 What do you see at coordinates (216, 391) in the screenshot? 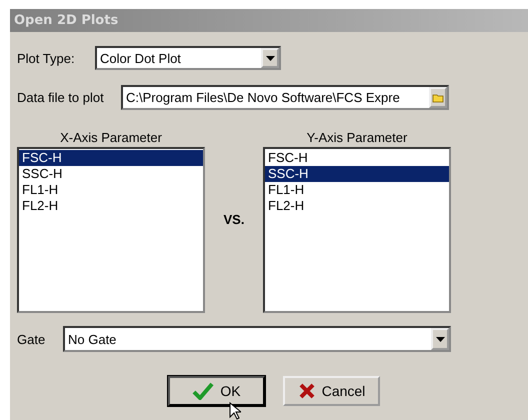
I see `ok-button: OK` at bounding box center [216, 391].